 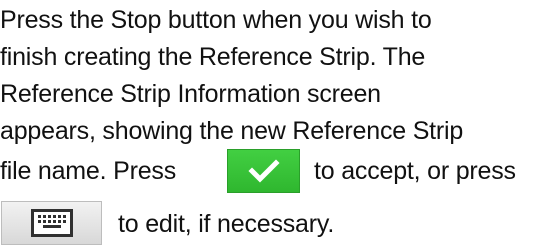 I want to click on edit-button, so click(x=51, y=223).